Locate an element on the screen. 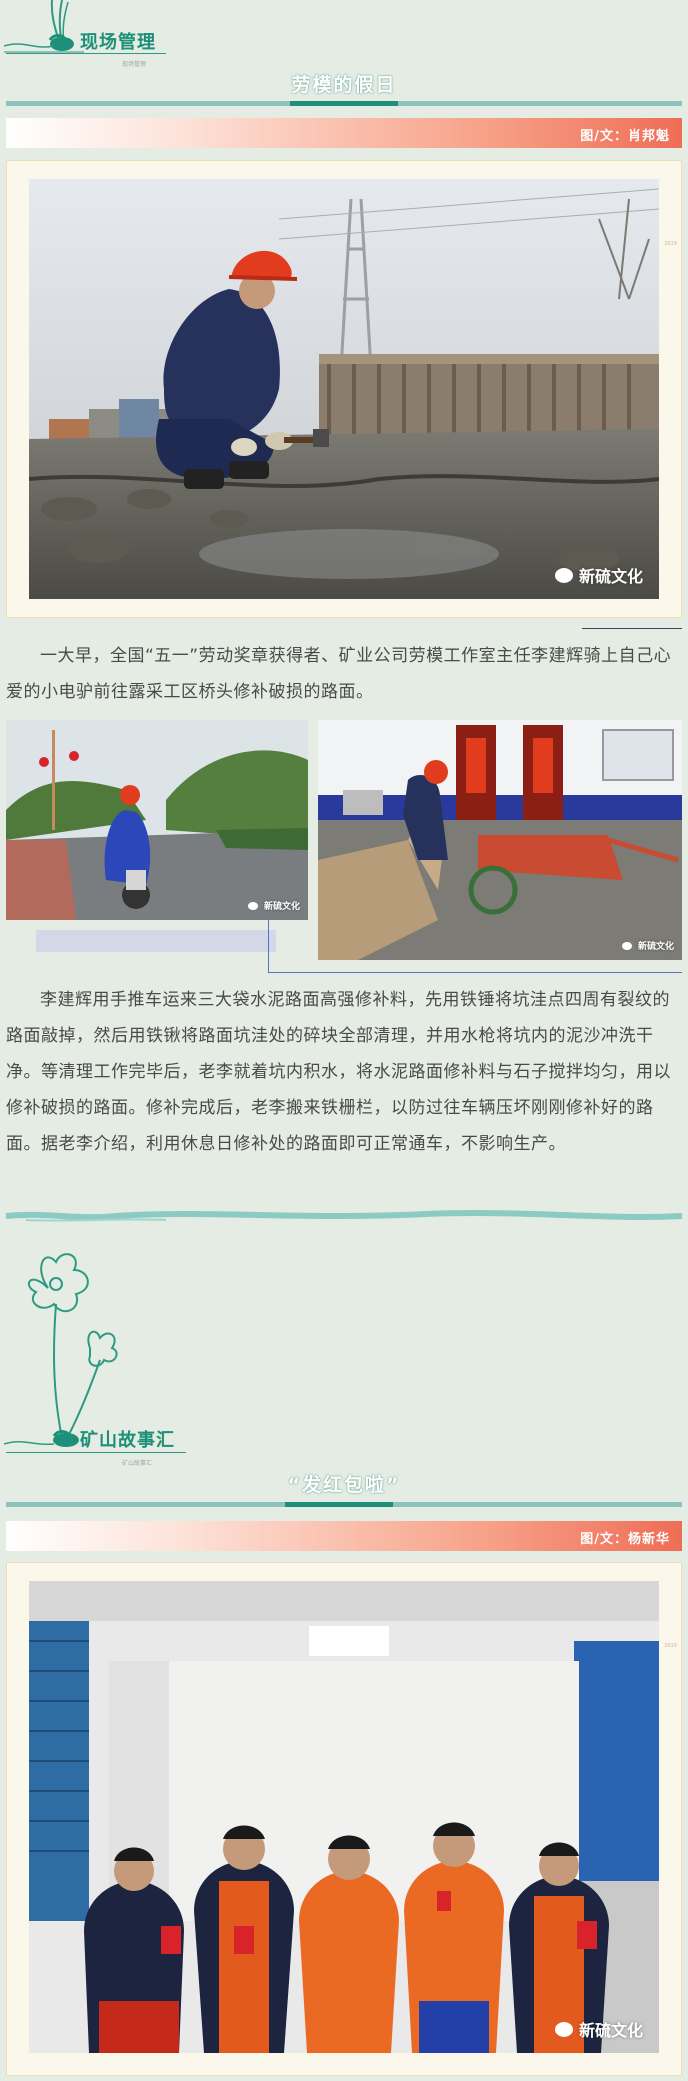 The image size is (688, 2081). article-title: 劳模的假日 is located at coordinates (344, 85).